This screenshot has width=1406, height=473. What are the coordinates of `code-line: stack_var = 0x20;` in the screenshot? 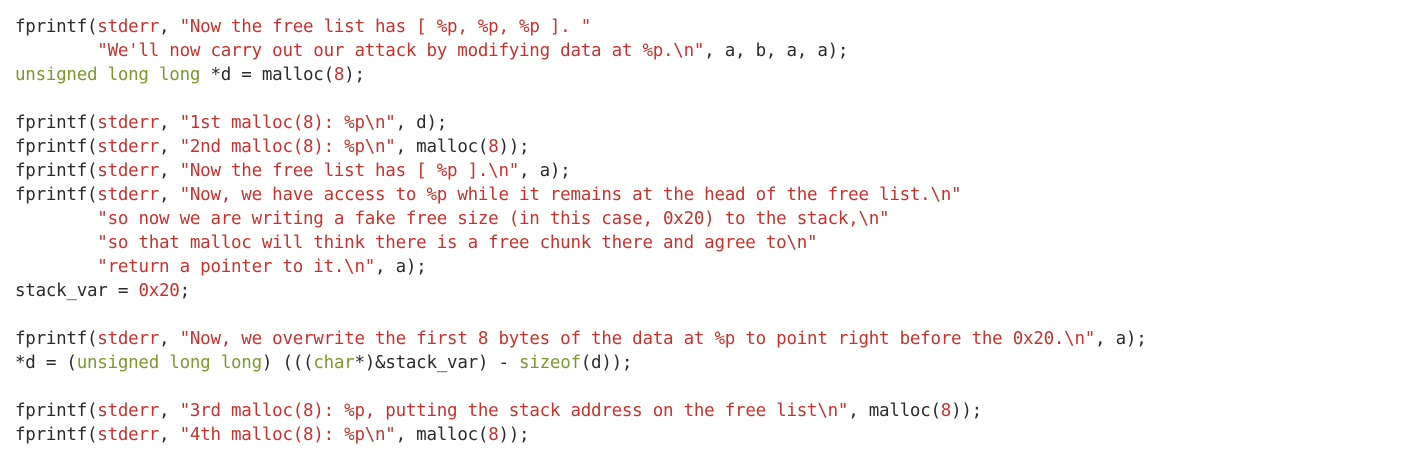 It's located at (710, 291).